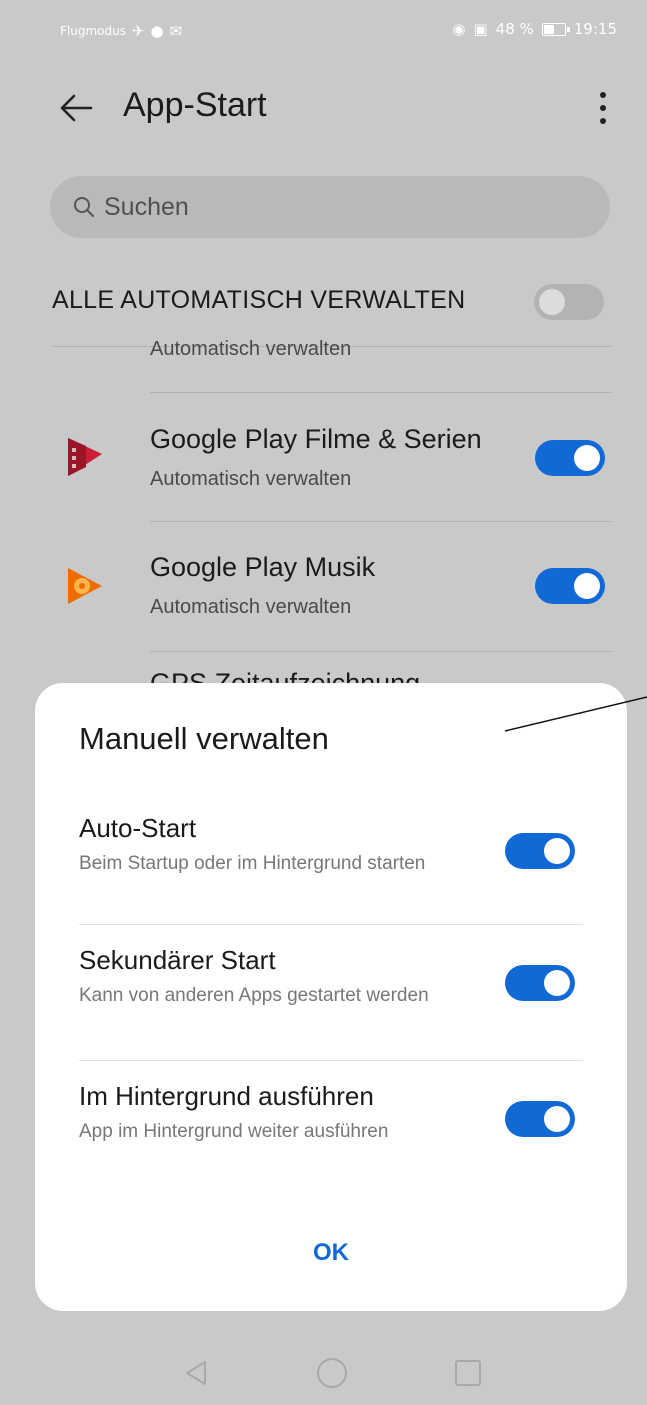  What do you see at coordinates (344, 207) in the screenshot?
I see `search-input` at bounding box center [344, 207].